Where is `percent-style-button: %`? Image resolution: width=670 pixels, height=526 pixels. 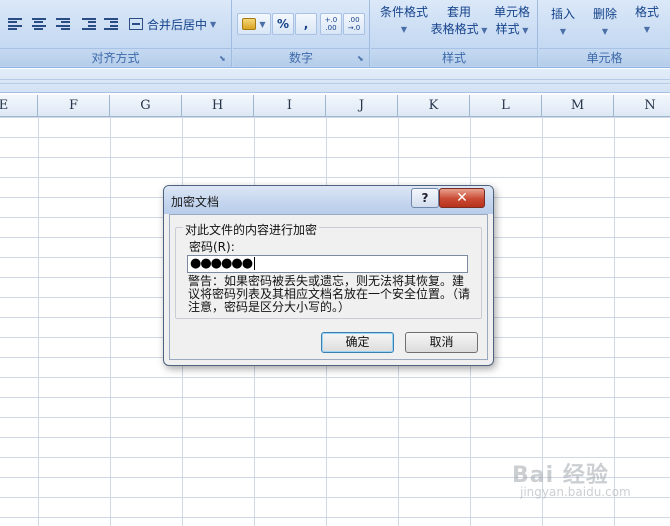
percent-style-button: % is located at coordinates (283, 24).